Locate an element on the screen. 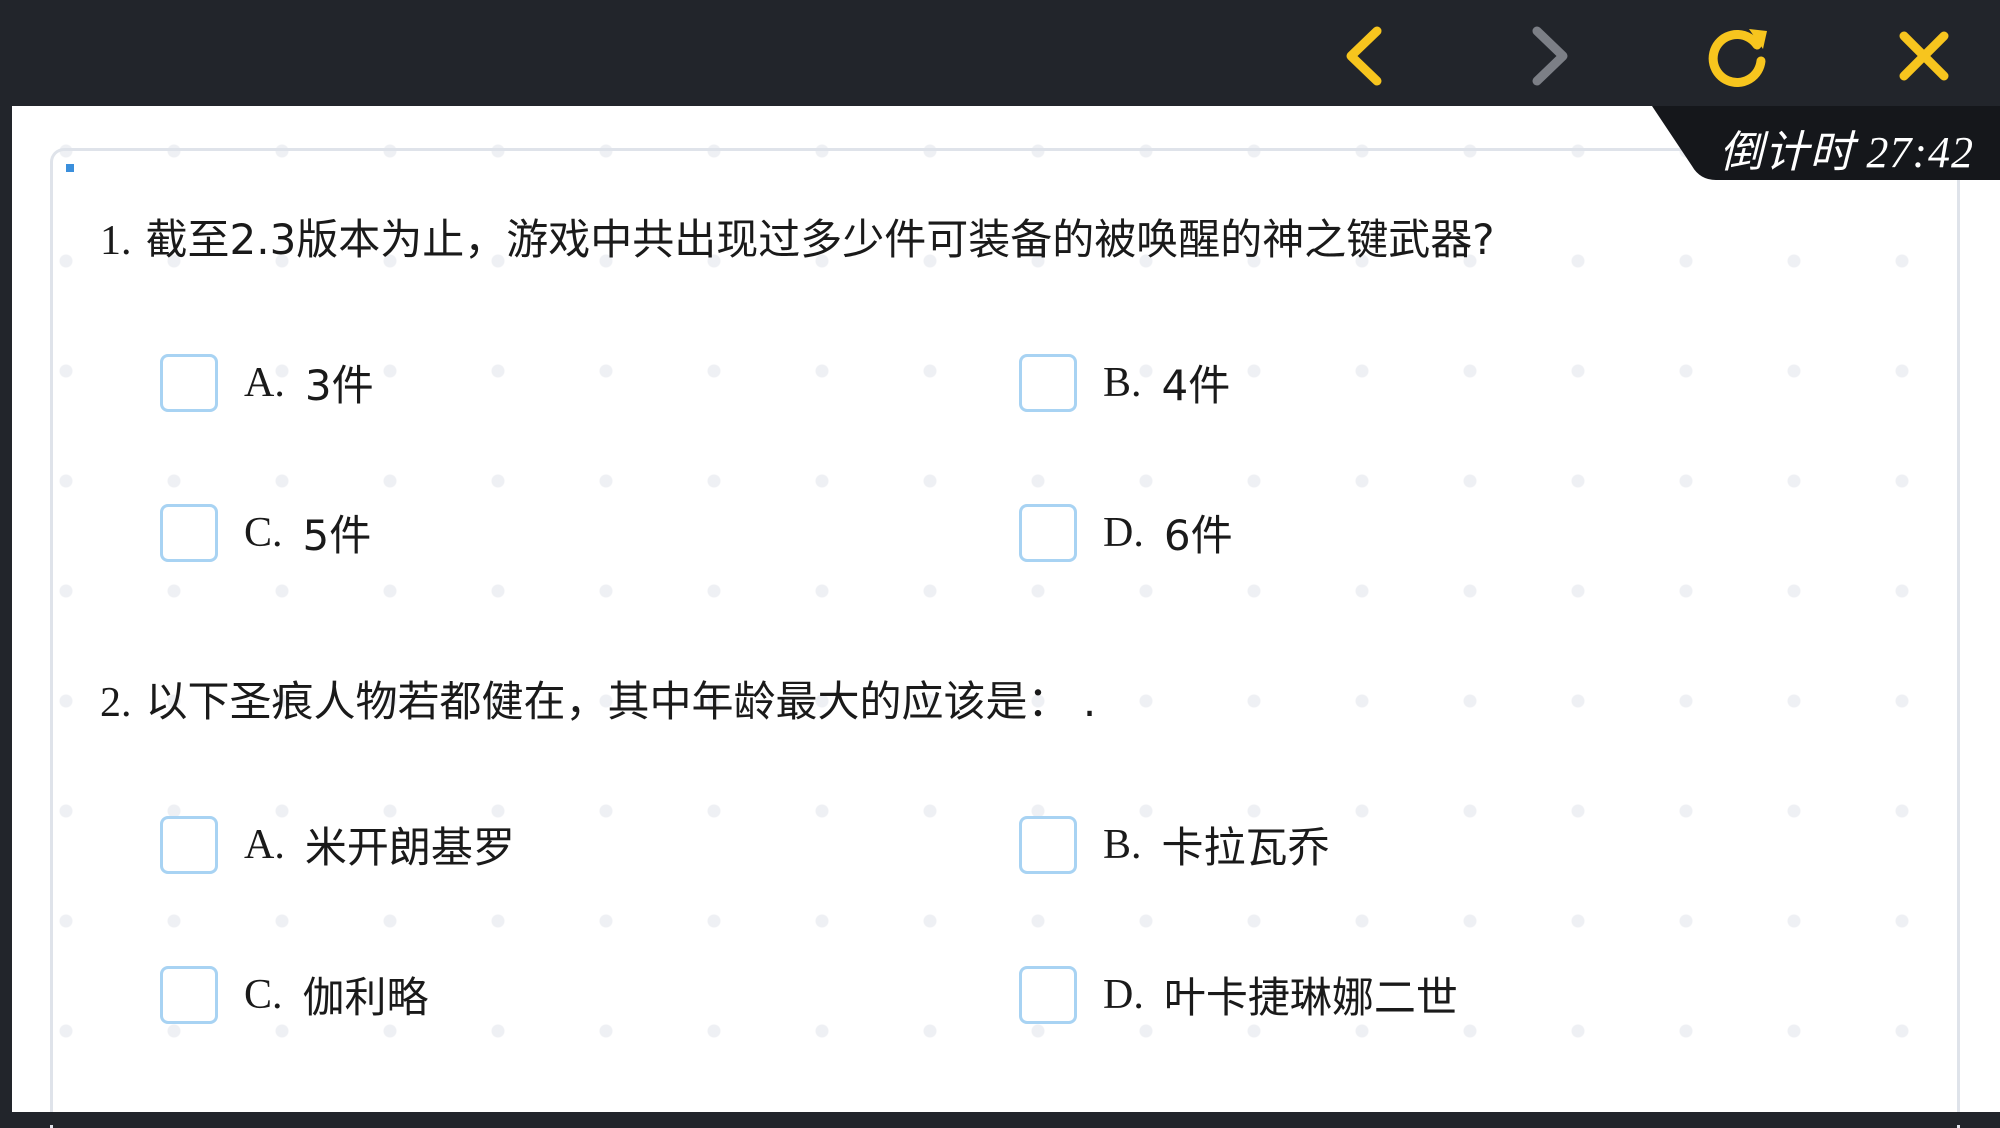  q1-option-c: C. 5件 is located at coordinates (265, 532).